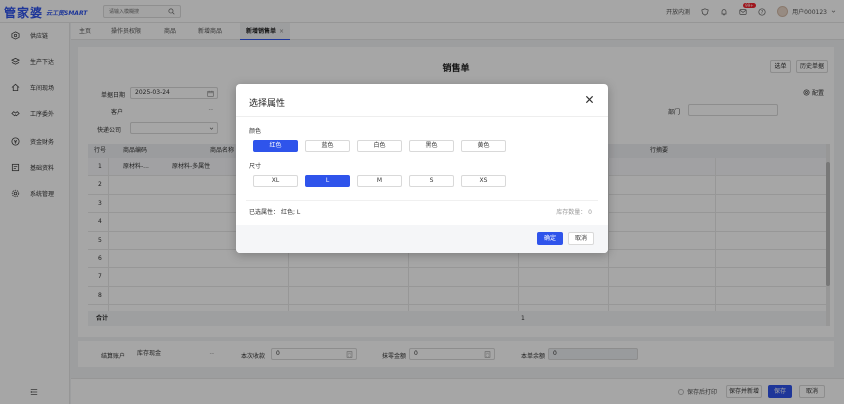 The width and height of the screenshot is (844, 404). I want to click on stock-label: 库存数量：, so click(571, 212).